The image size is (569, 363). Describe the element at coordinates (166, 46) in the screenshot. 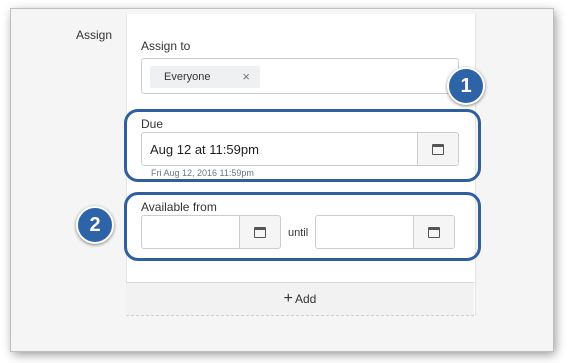

I see `assign-to-label: Assign to` at that location.